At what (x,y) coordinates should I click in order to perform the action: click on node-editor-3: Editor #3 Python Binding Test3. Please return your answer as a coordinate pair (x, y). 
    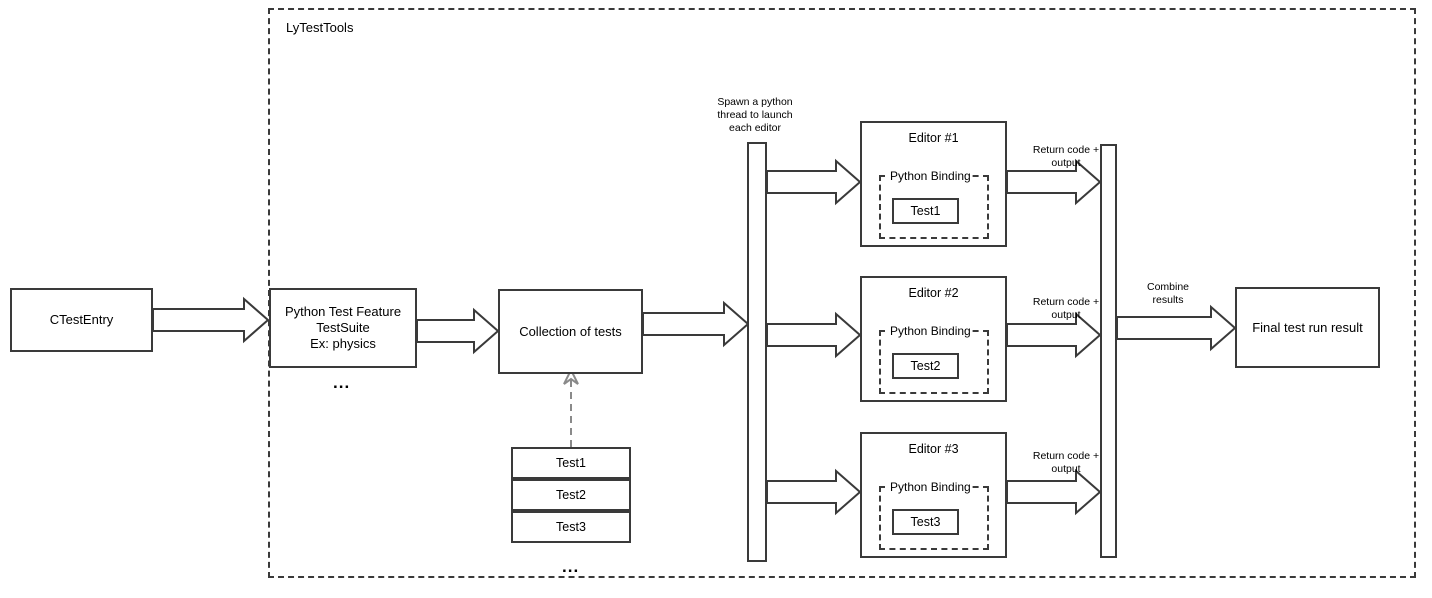
    Looking at the image, I should click on (933, 495).